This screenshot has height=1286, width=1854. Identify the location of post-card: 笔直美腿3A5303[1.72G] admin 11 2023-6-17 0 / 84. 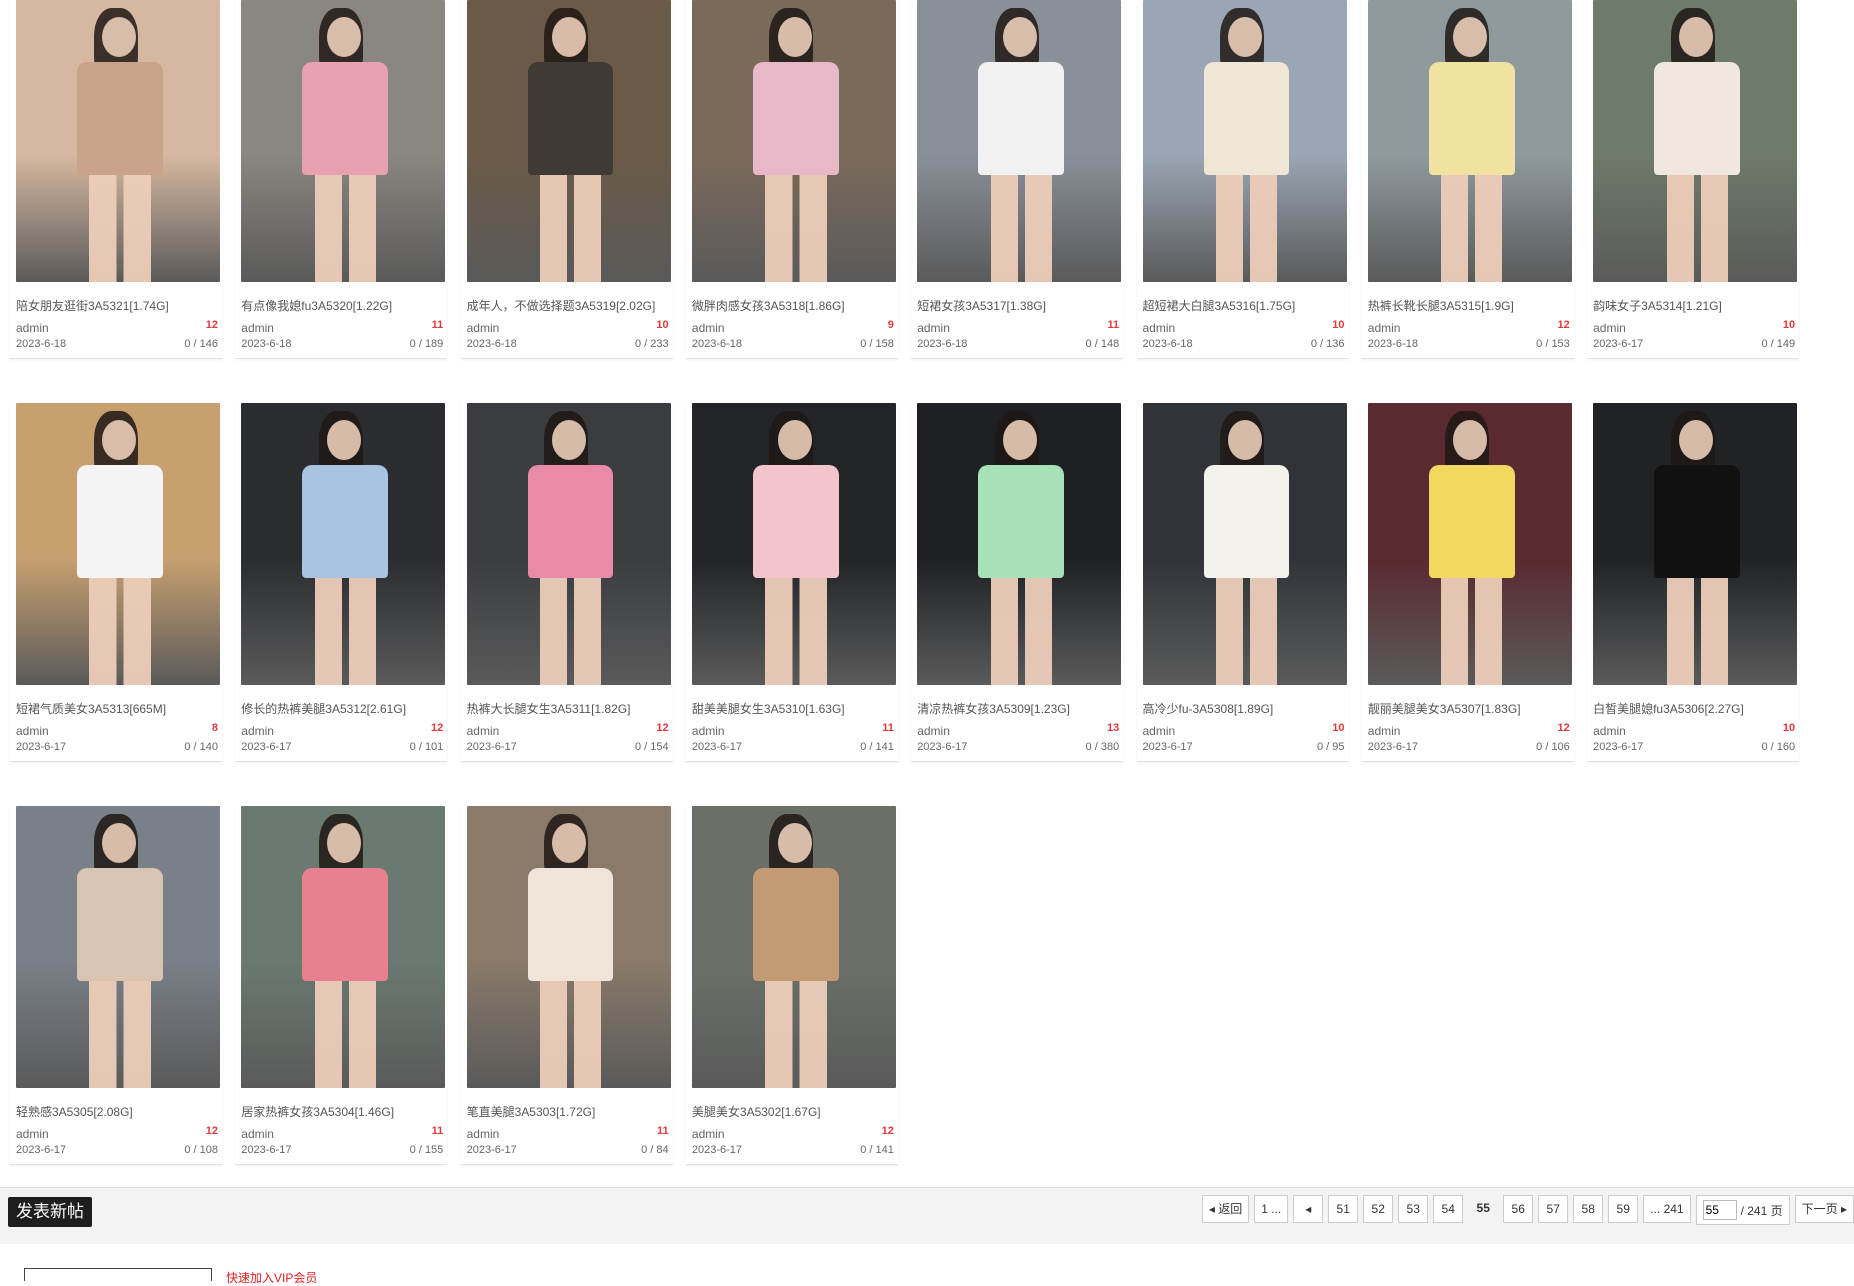
(566, 985).